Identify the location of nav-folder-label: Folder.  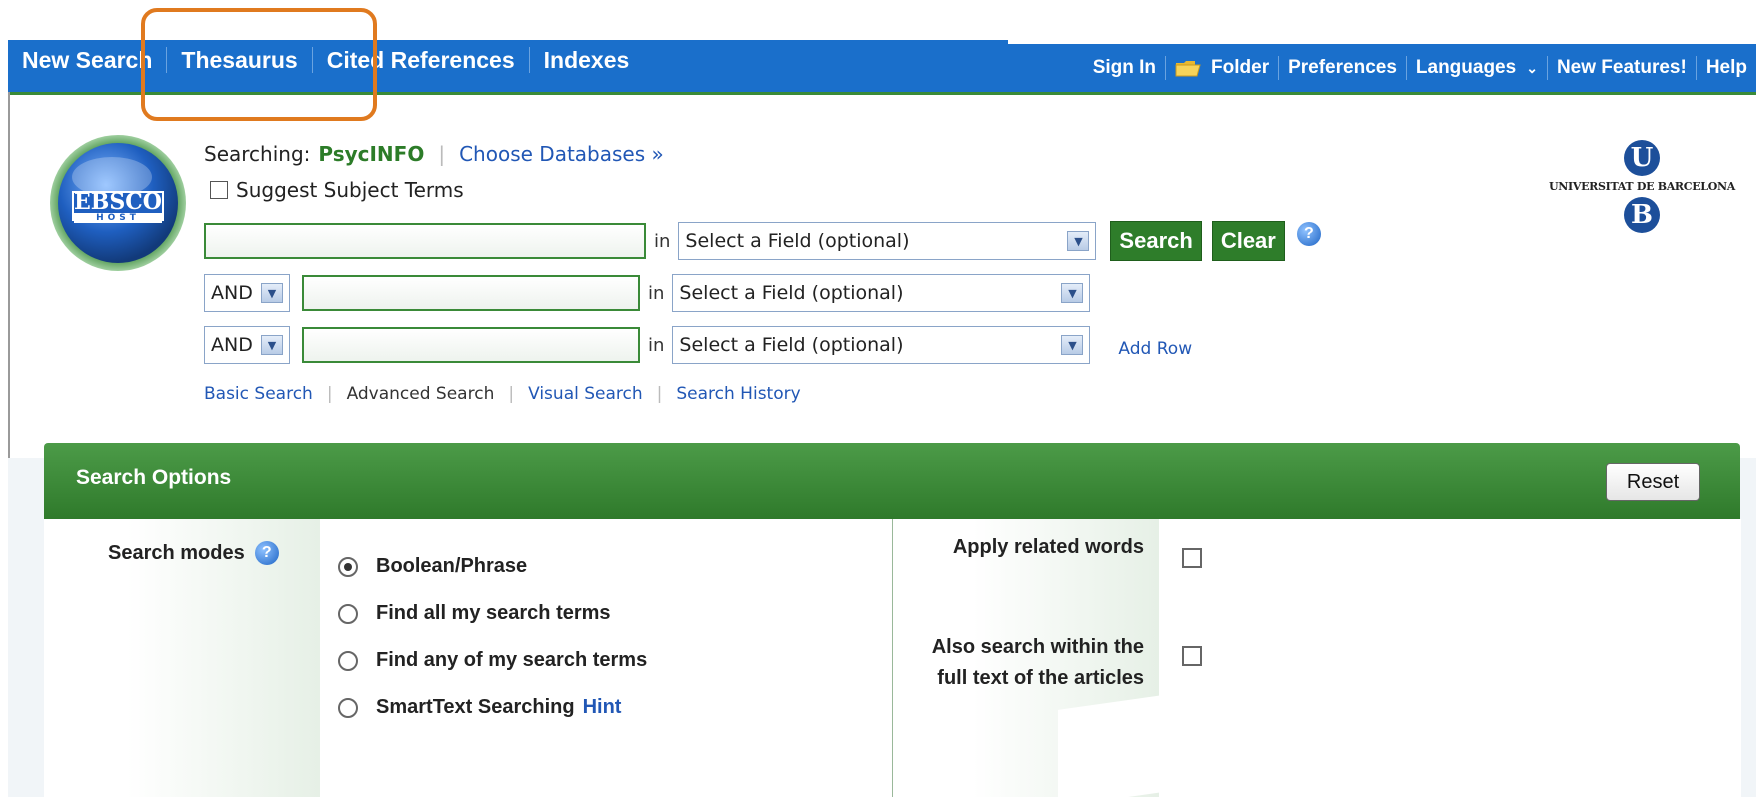
(1240, 67).